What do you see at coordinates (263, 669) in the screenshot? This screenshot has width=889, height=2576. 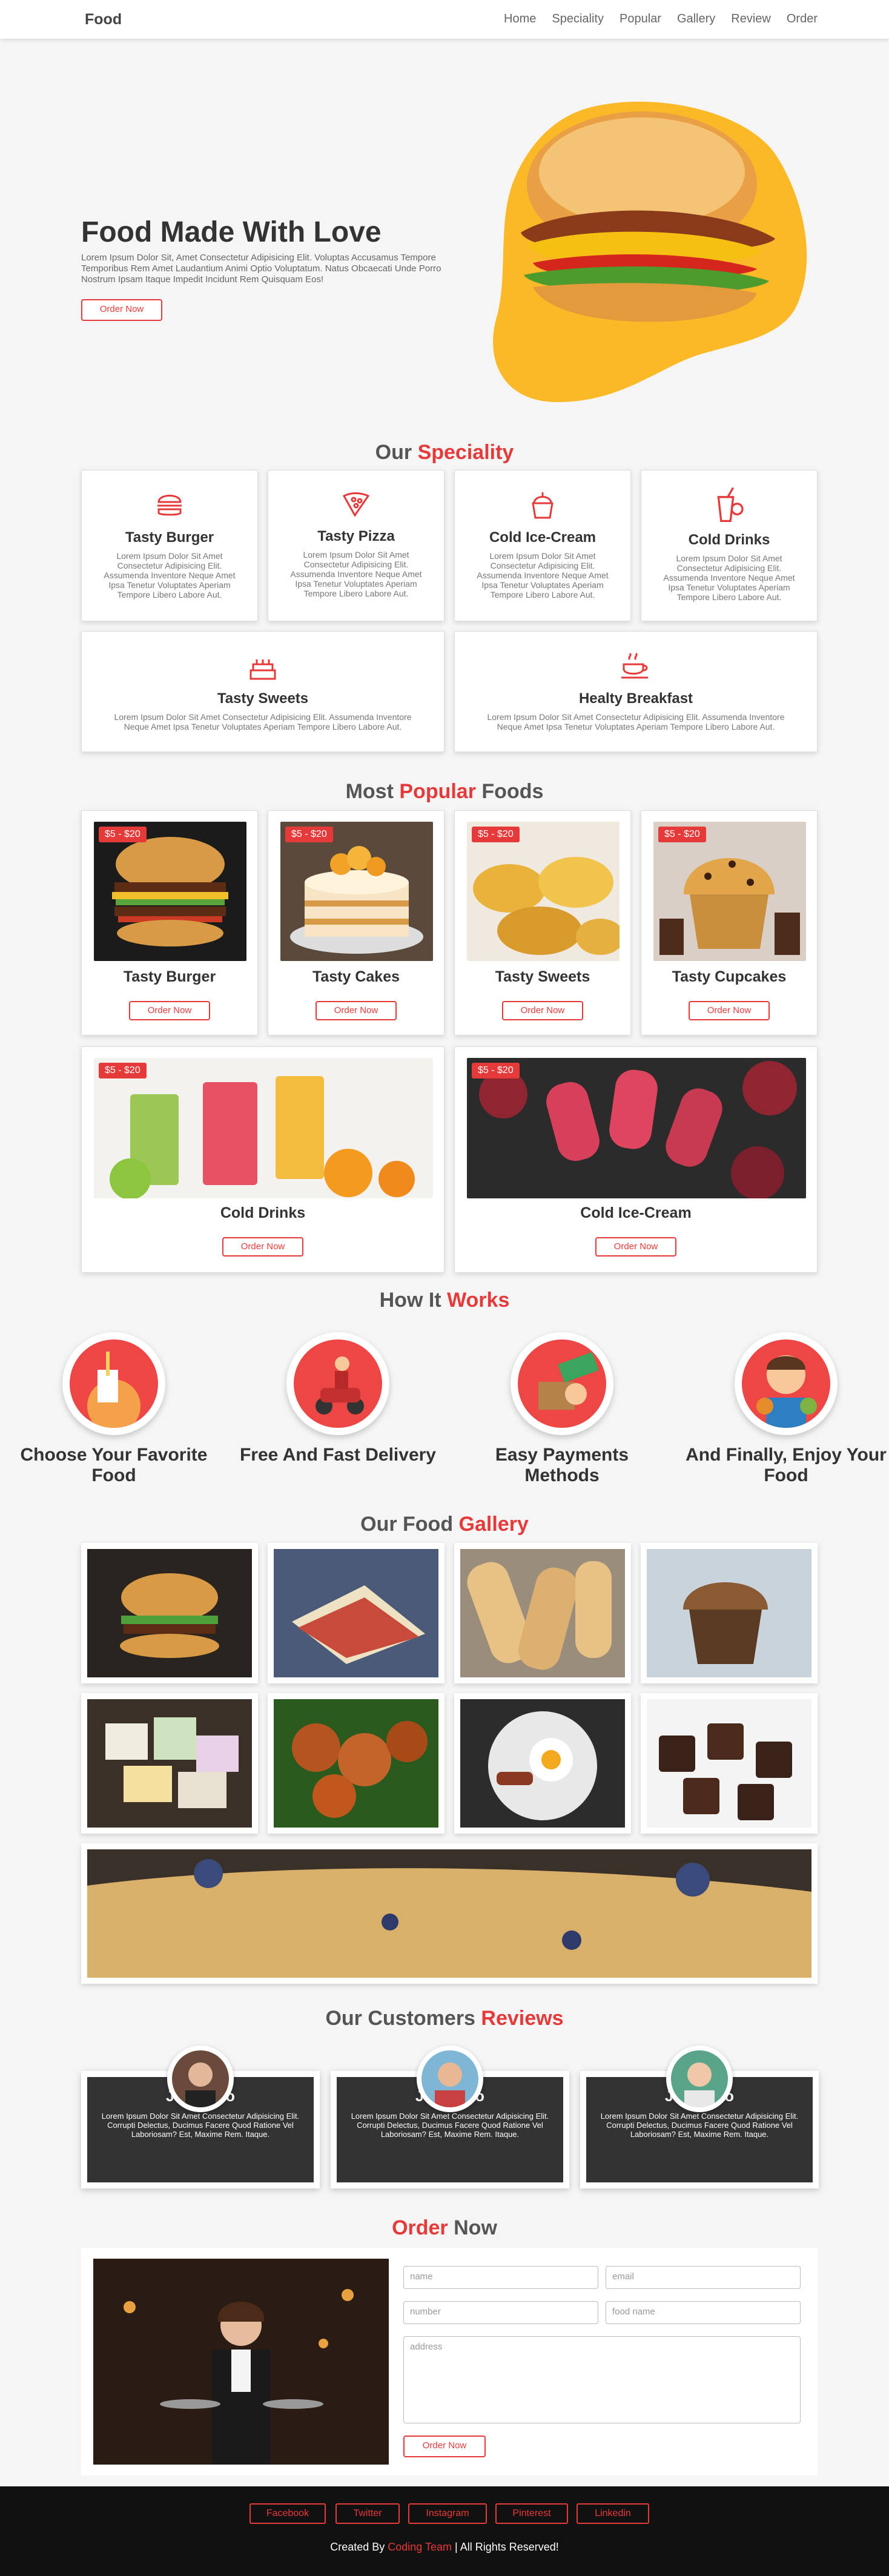 I see `cake-icon` at bounding box center [263, 669].